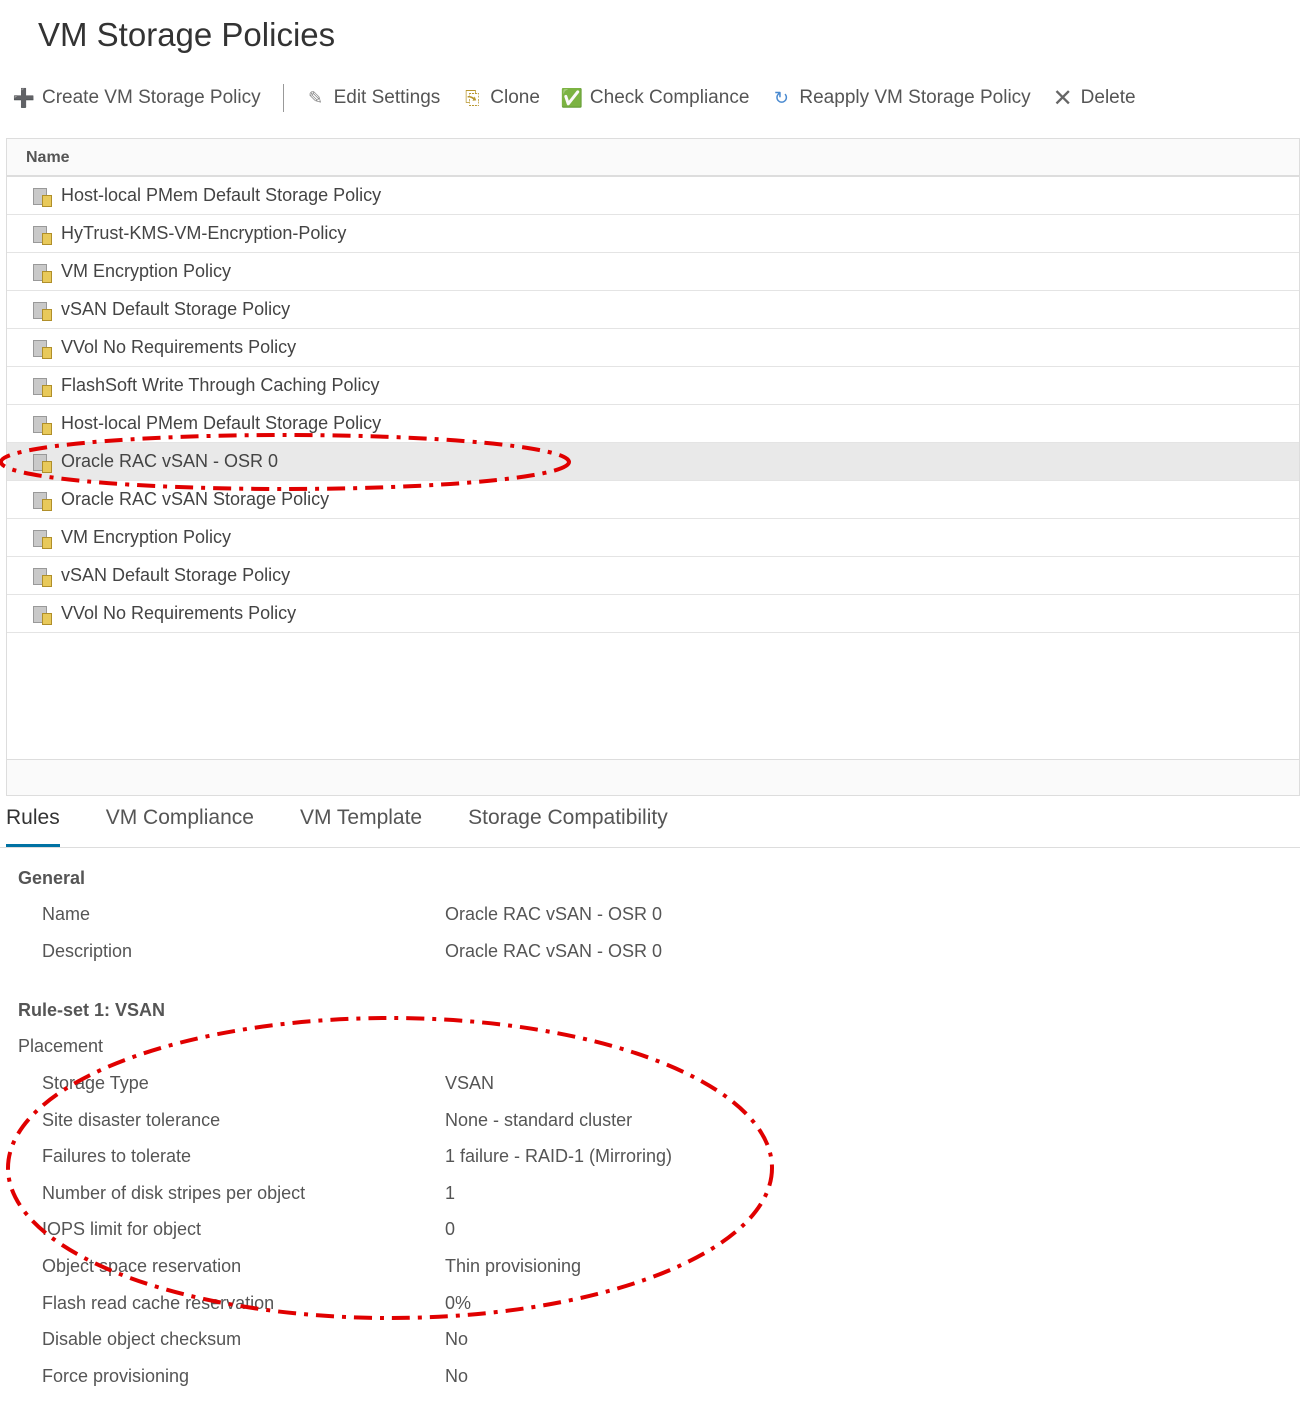 Image resolution: width=1300 pixels, height=1402 pixels. I want to click on property-label: Site disaster tolerance, so click(131, 1119).